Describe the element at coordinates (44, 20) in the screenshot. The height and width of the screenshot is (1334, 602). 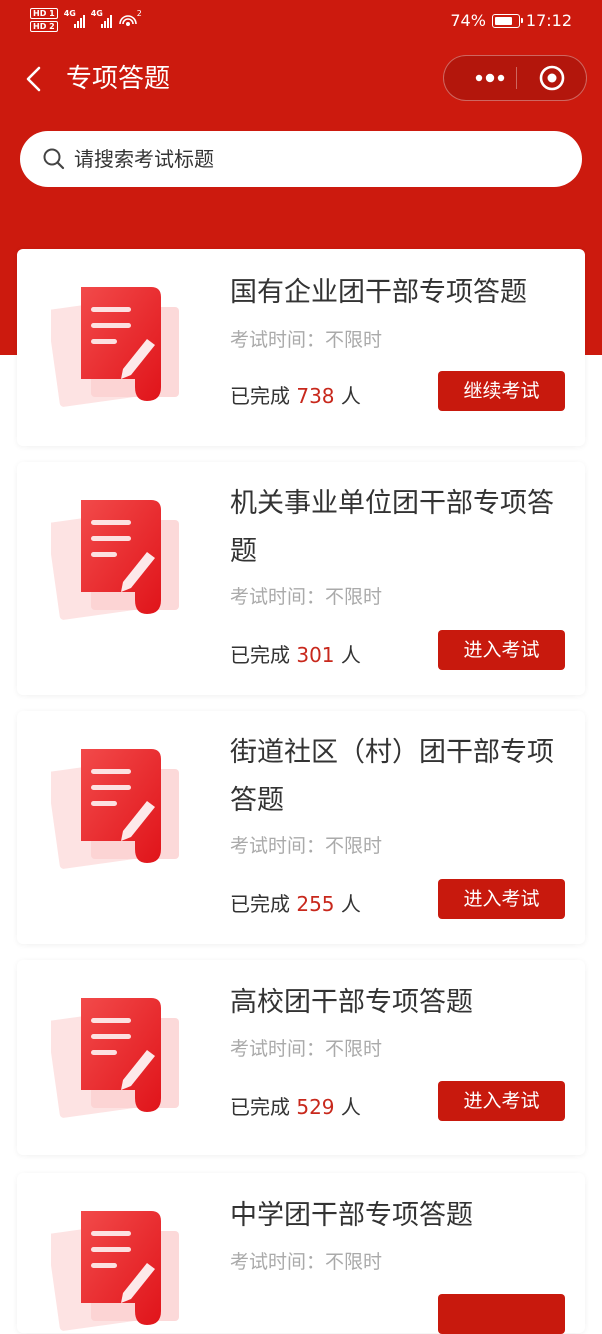
I see `hd-indicator: HD 1 HD 2` at that location.